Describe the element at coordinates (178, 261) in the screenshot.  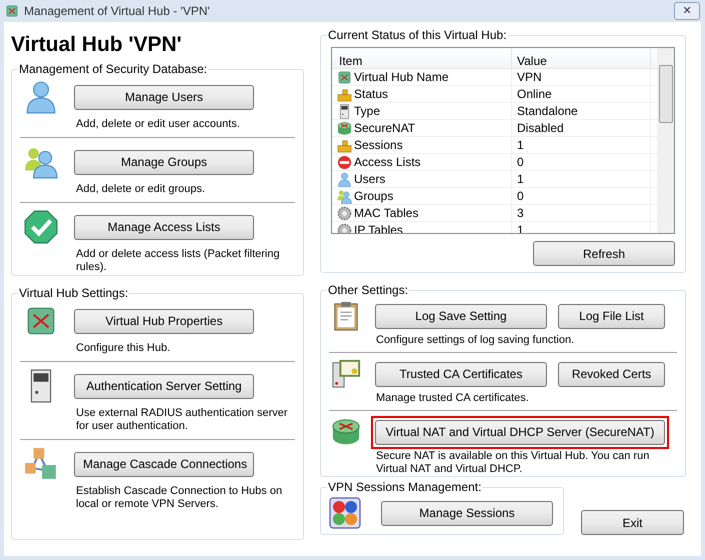
I see `description: Add or delete access lists (Packet filtering rules).` at that location.